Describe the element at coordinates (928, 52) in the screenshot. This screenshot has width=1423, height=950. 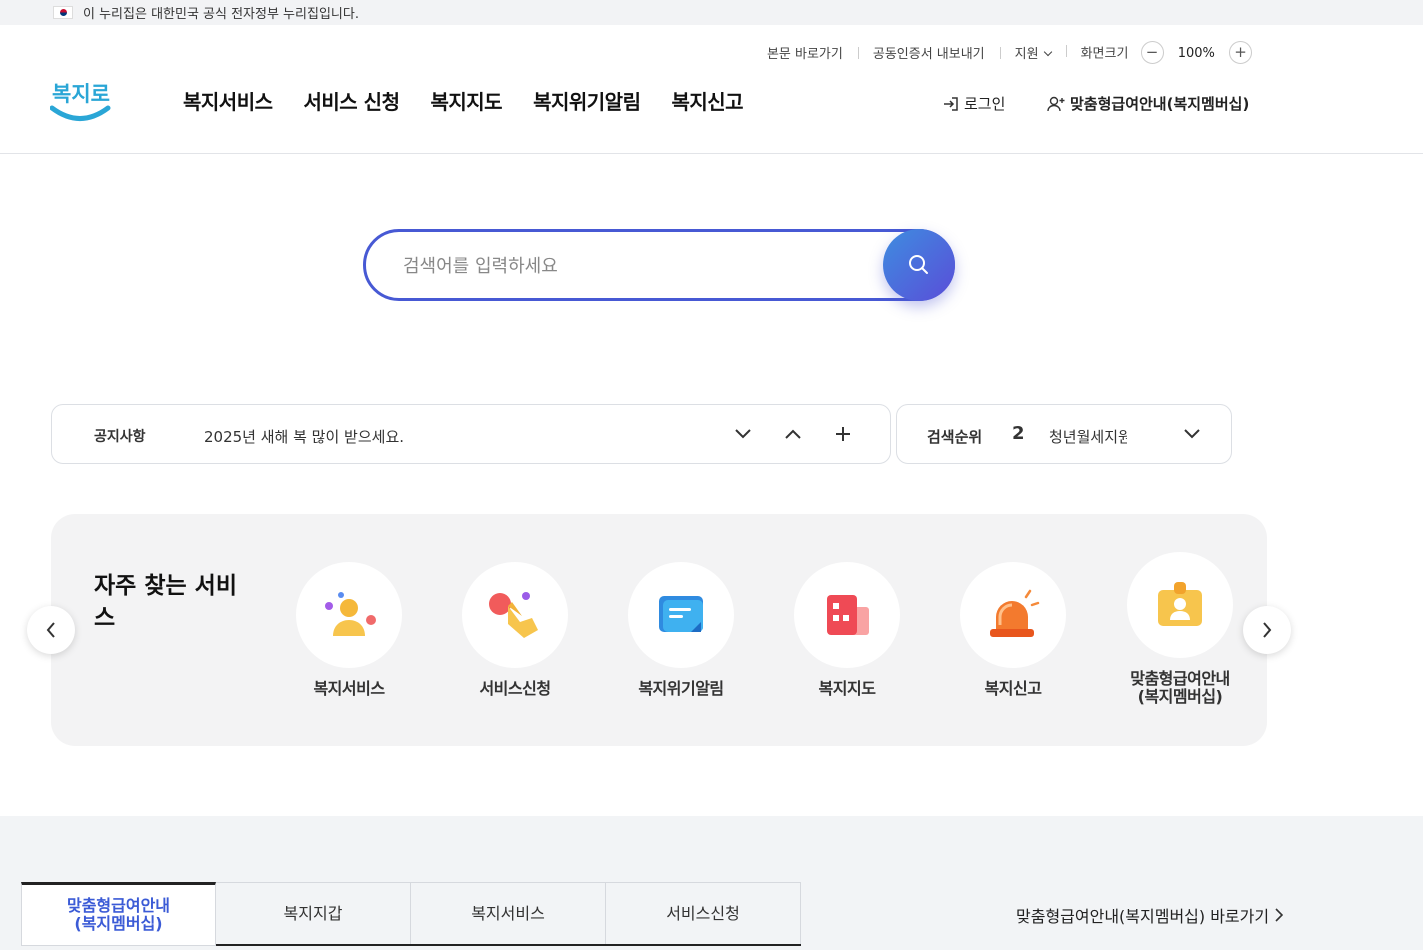
I see `cert-export-link: 공동인증서 내보내기` at that location.